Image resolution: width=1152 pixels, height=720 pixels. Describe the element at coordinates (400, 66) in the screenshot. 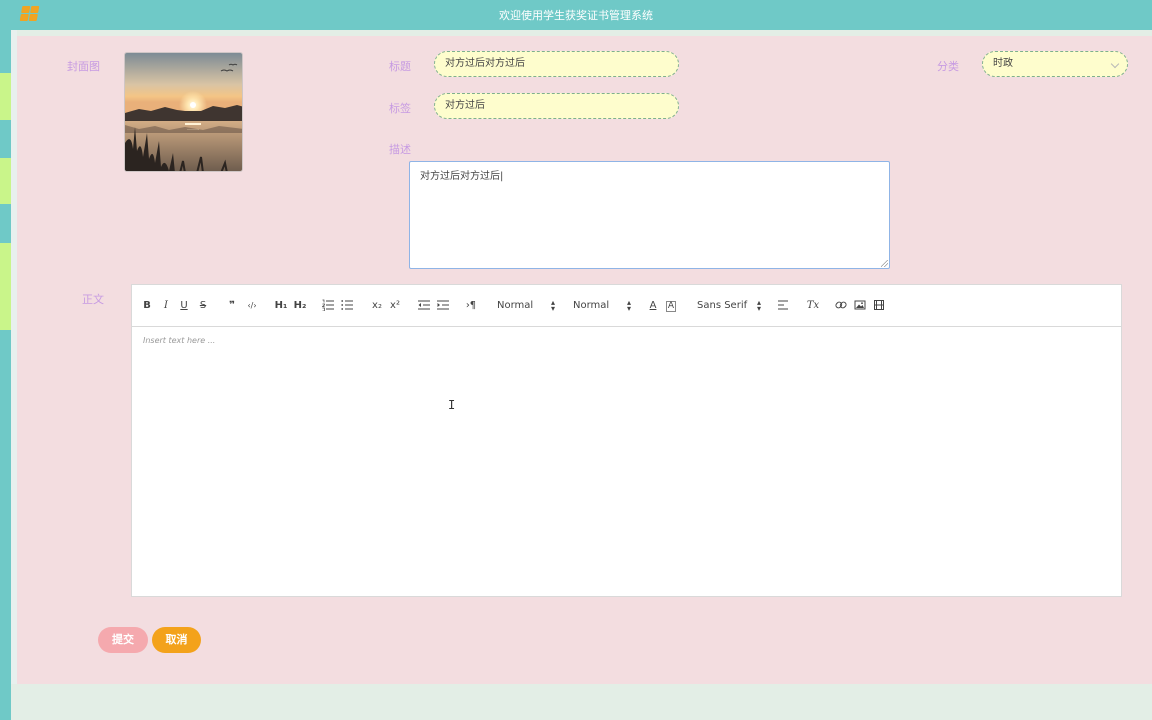

I see `title-label: 标题` at that location.